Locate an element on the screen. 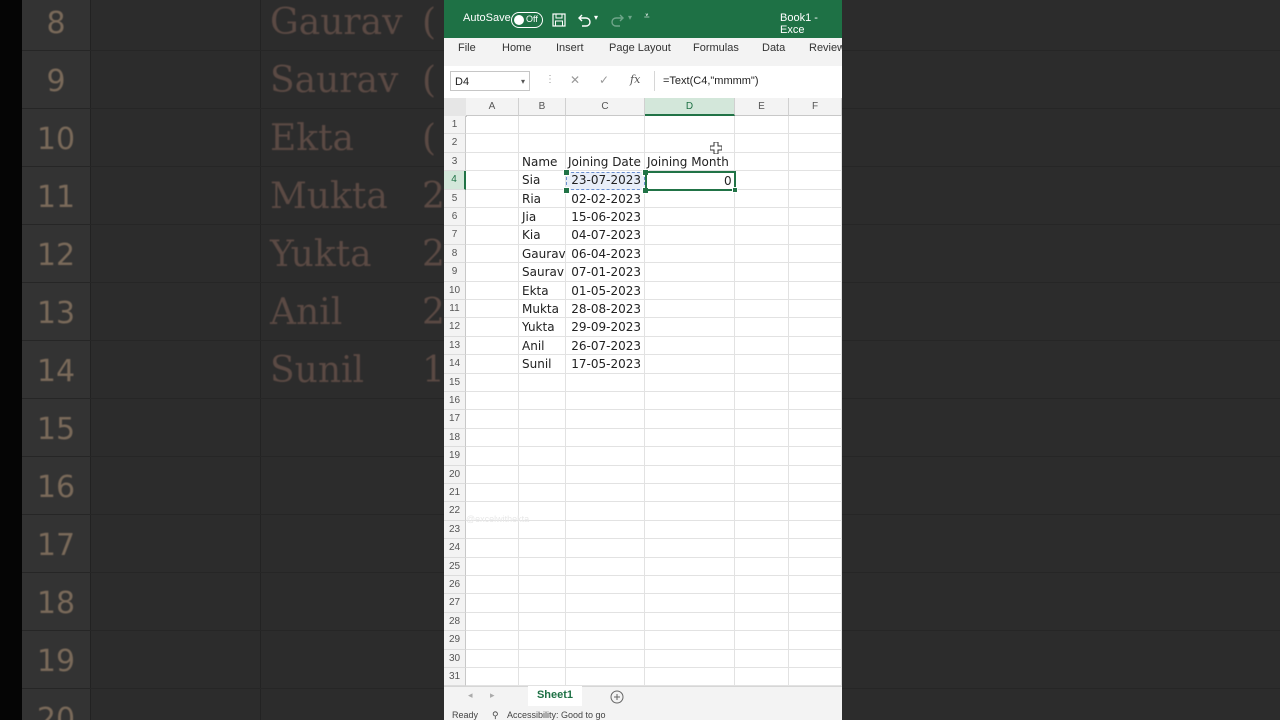  row-header-11: 11 is located at coordinates (455, 309).